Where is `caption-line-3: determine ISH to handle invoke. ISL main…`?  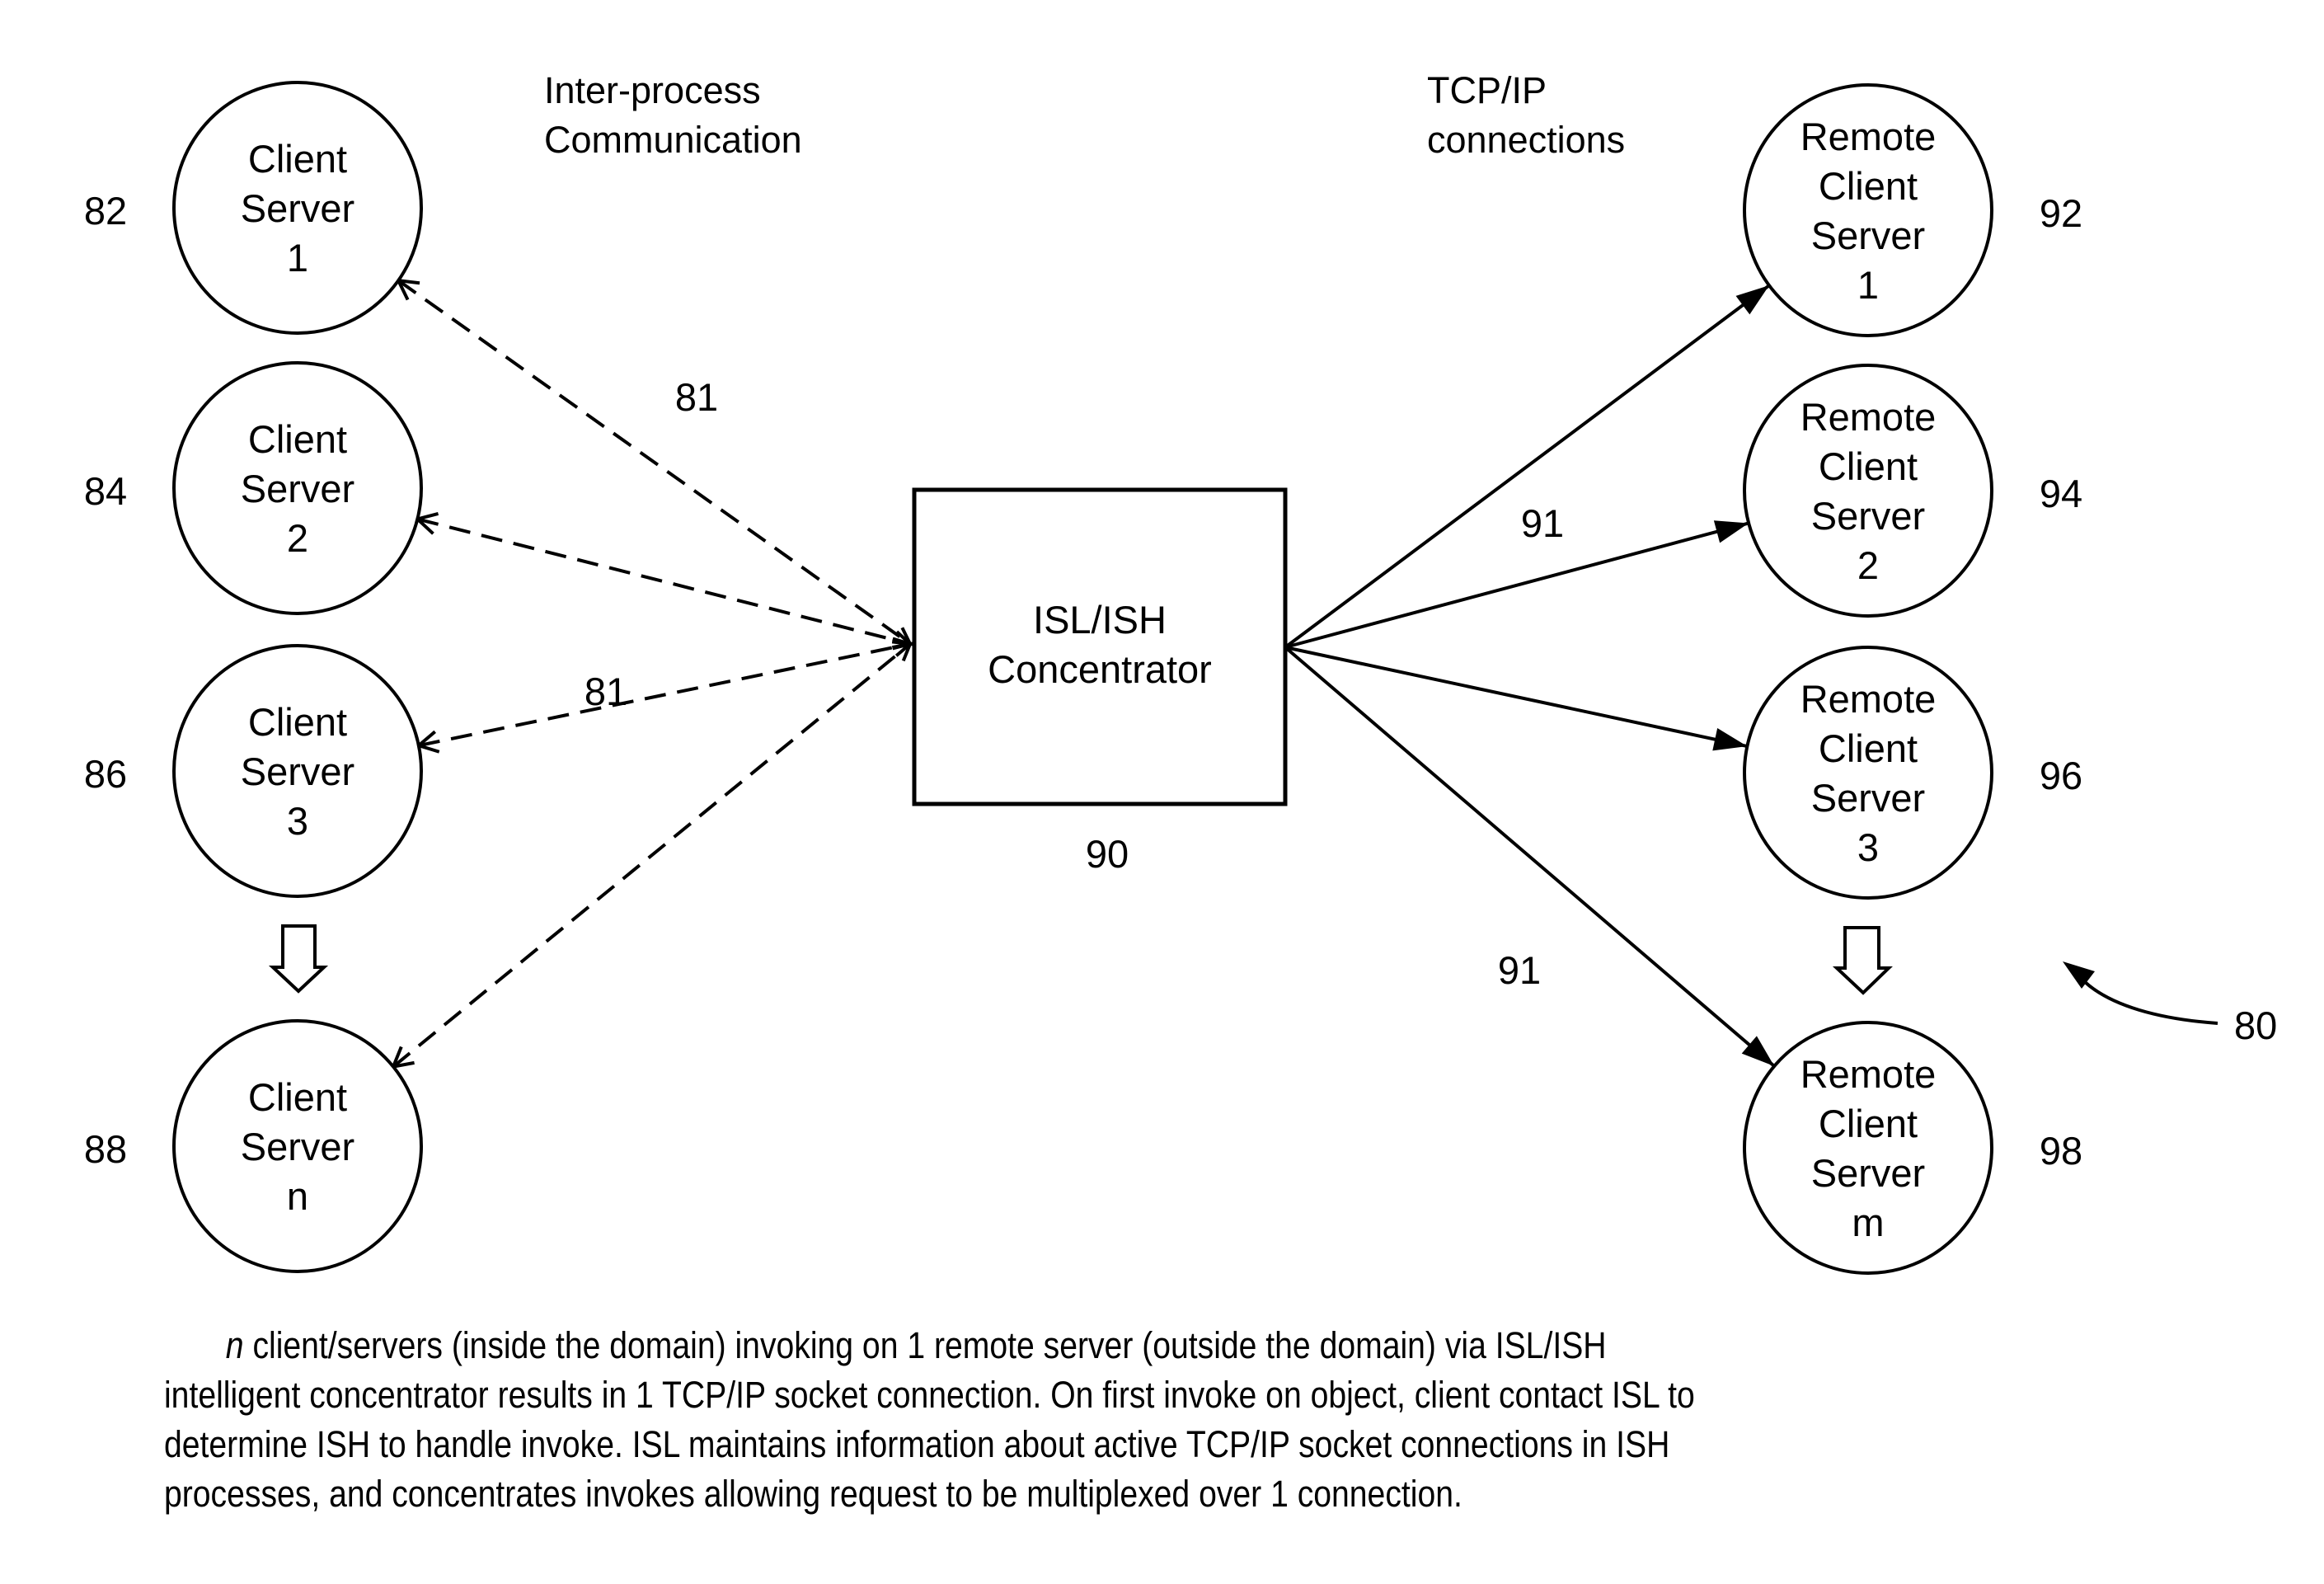
caption-line-3: determine ISH to handle invoke. ISL main… is located at coordinates (916, 1443).